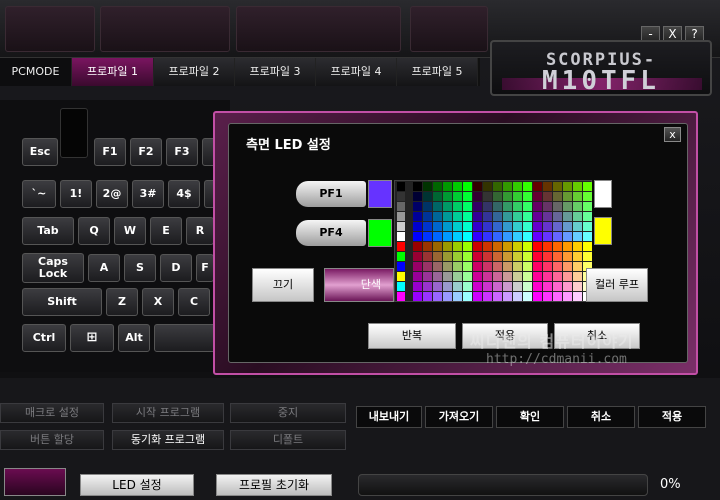  I want to click on sync-program-button: 동기화 프로그램, so click(168, 440).